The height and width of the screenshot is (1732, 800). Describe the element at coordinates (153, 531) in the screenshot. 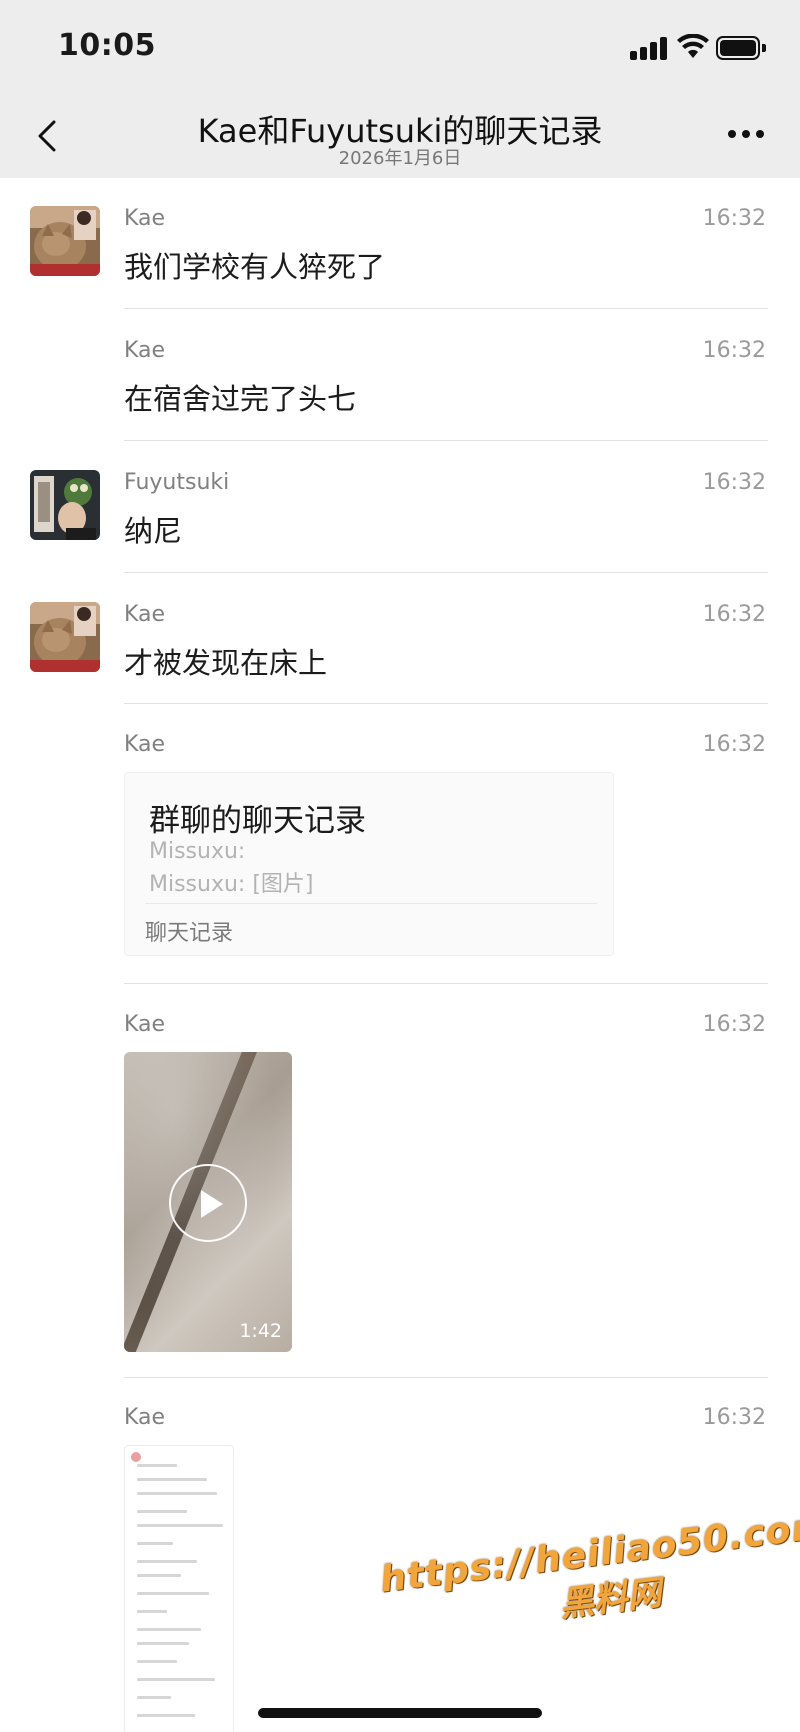

I see `message-text: 纳尼` at that location.